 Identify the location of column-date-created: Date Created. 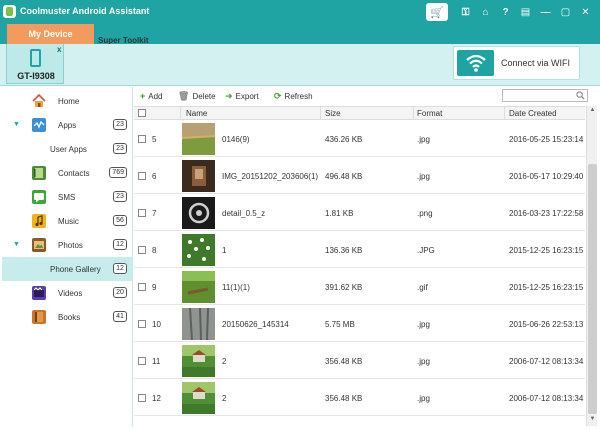
(533, 113).